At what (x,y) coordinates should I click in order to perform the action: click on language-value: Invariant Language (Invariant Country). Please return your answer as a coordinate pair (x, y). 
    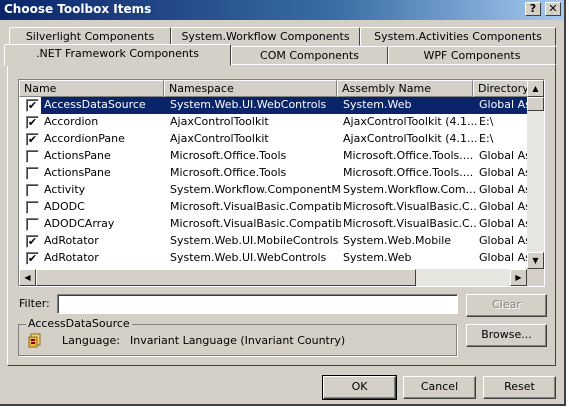
    Looking at the image, I should click on (238, 340).